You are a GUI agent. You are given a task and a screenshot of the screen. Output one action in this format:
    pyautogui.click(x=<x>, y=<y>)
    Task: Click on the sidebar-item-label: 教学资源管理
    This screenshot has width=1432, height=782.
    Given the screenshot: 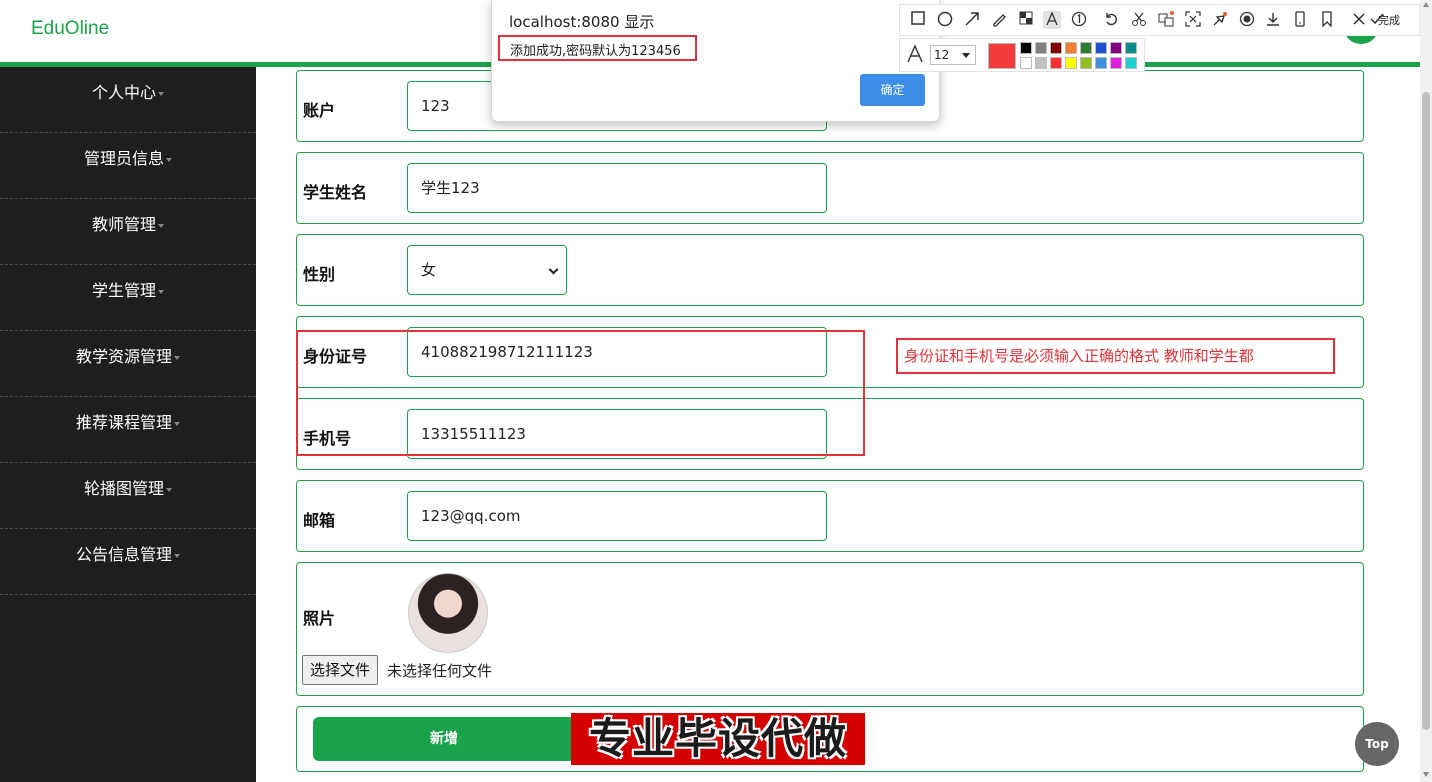 What is the action you would take?
    pyautogui.click(x=123, y=356)
    